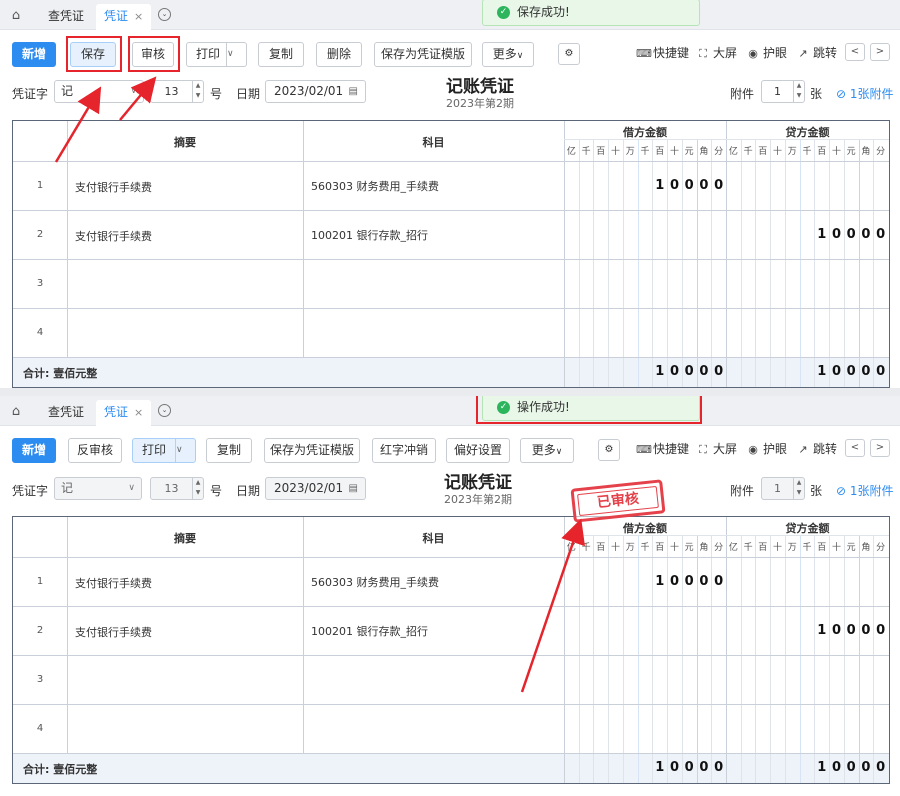 The height and width of the screenshot is (796, 900). I want to click on digit-unit-label: 万, so click(630, 152).